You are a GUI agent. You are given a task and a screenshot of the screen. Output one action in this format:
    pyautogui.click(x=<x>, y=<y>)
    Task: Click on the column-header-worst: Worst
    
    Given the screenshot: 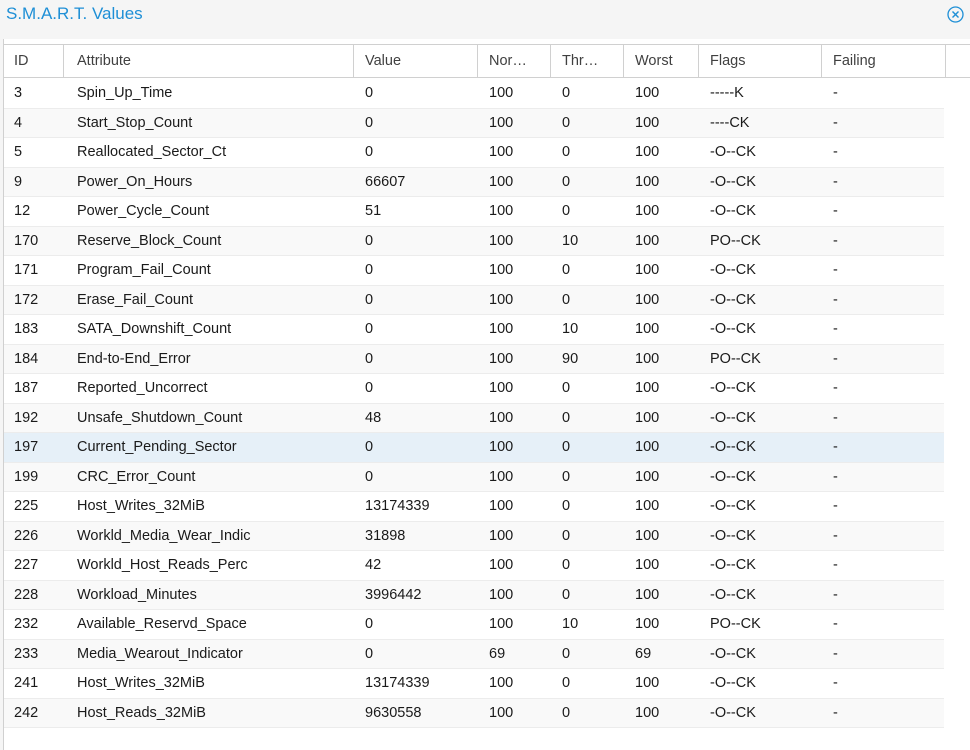 What is the action you would take?
    pyautogui.click(x=662, y=61)
    